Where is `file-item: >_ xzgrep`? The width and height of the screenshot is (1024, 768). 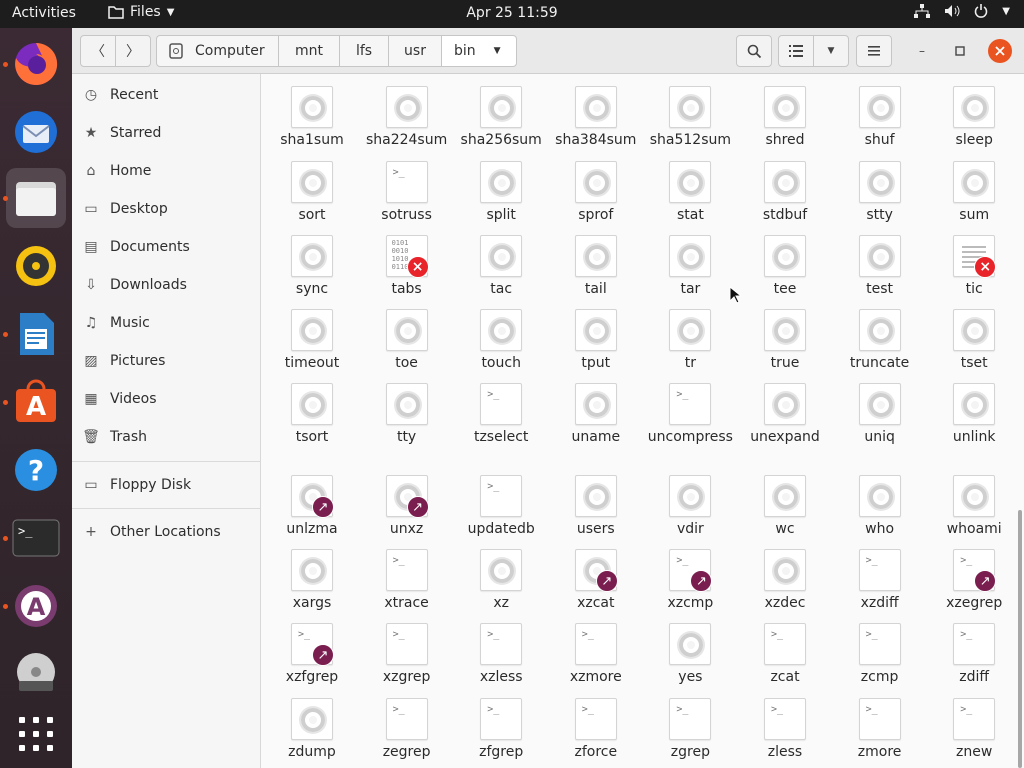
file-item: >_ xzgrep is located at coordinates (407, 657).